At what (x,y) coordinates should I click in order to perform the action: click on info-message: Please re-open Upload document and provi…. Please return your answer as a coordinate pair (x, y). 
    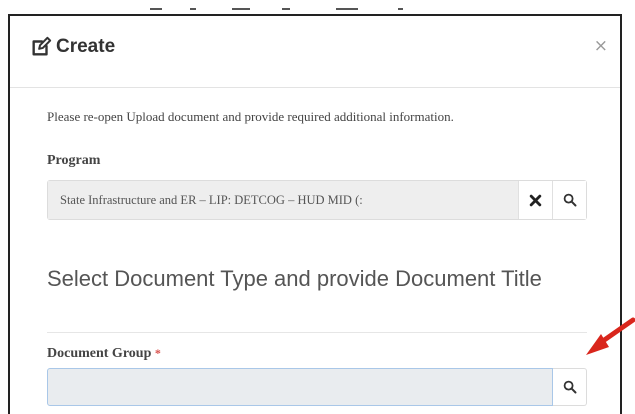
    Looking at the image, I should click on (250, 116).